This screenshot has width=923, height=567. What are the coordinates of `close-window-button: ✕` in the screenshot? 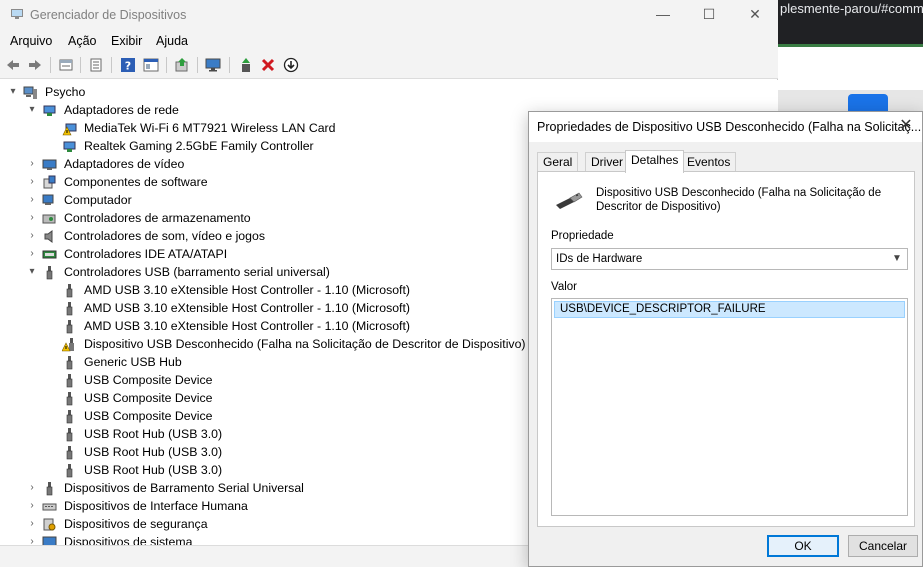 It's located at (755, 15).